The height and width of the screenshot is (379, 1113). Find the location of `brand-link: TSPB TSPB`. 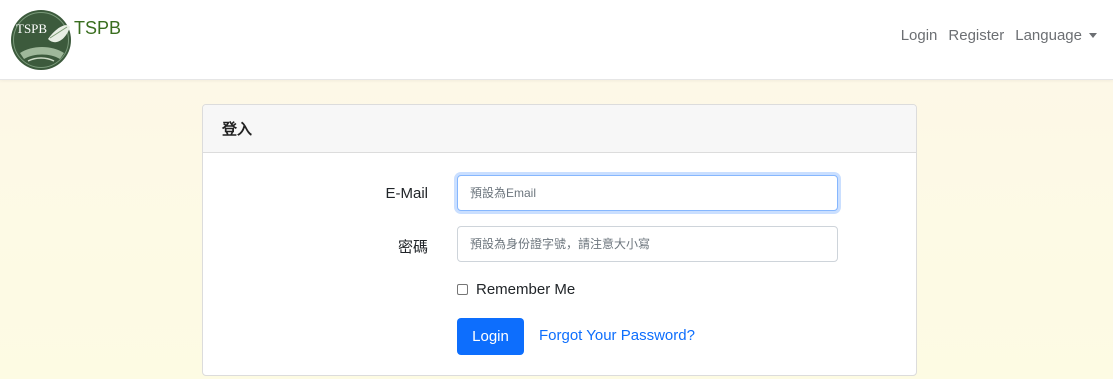

brand-link: TSPB TSPB is located at coordinates (65, 40).